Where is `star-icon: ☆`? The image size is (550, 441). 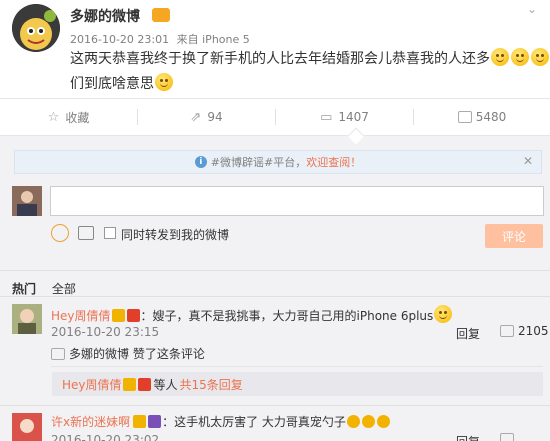
star-icon: ☆ is located at coordinates (53, 117).